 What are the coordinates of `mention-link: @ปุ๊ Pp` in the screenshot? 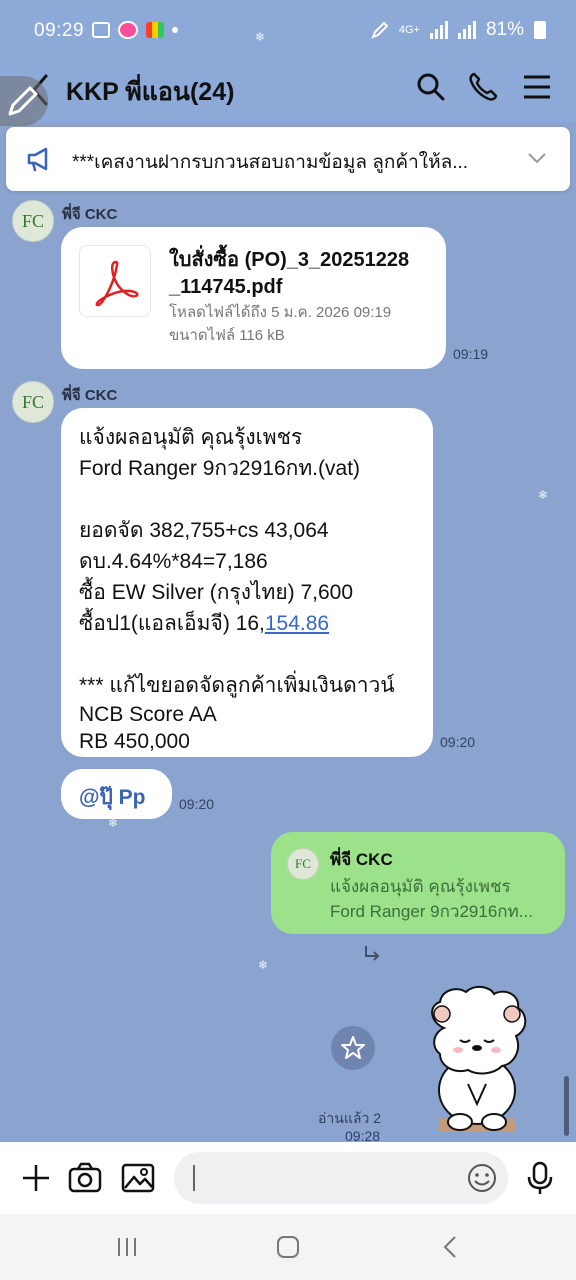 It's located at (112, 797).